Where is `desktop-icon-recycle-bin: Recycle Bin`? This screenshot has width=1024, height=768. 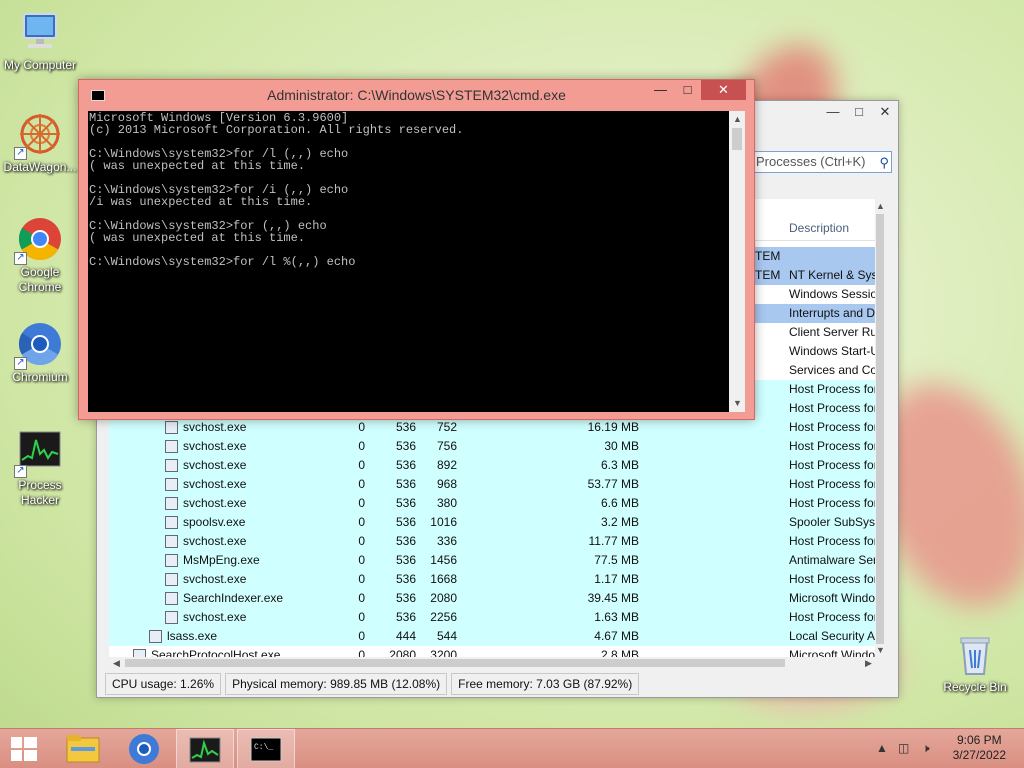
desktop-icon-recycle-bin: Recycle Bin is located at coordinates (975, 662).